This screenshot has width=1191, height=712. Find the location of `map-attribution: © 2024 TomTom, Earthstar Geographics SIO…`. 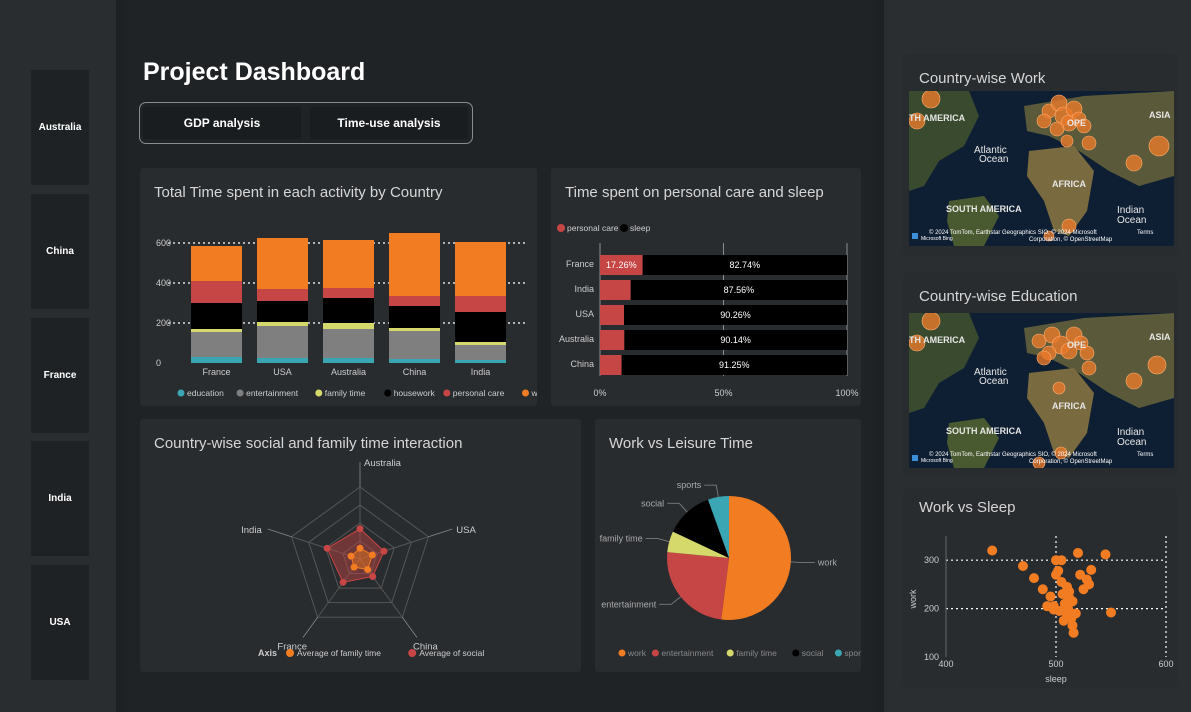

map-attribution: © 2024 TomTom, Earthstar Geographics SIO… is located at coordinates (1013, 232).